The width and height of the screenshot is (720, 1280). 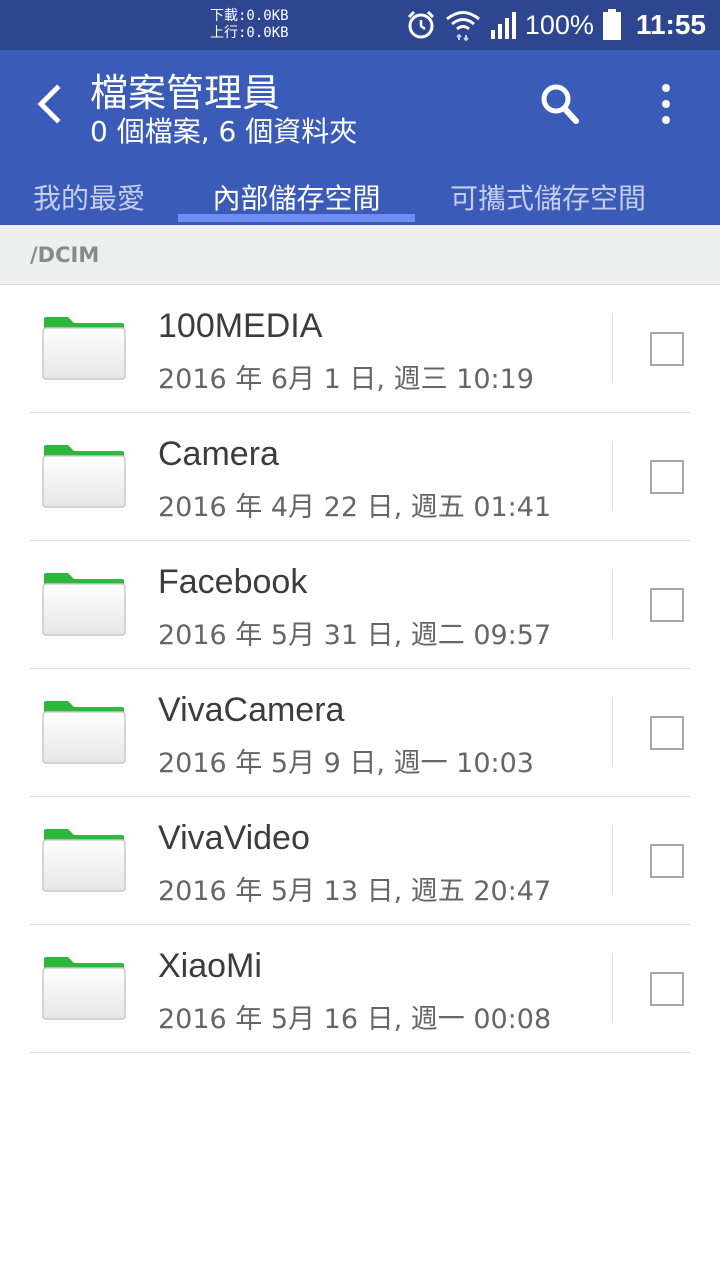 I want to click on folder-name: XiaoMi, so click(x=210, y=966).